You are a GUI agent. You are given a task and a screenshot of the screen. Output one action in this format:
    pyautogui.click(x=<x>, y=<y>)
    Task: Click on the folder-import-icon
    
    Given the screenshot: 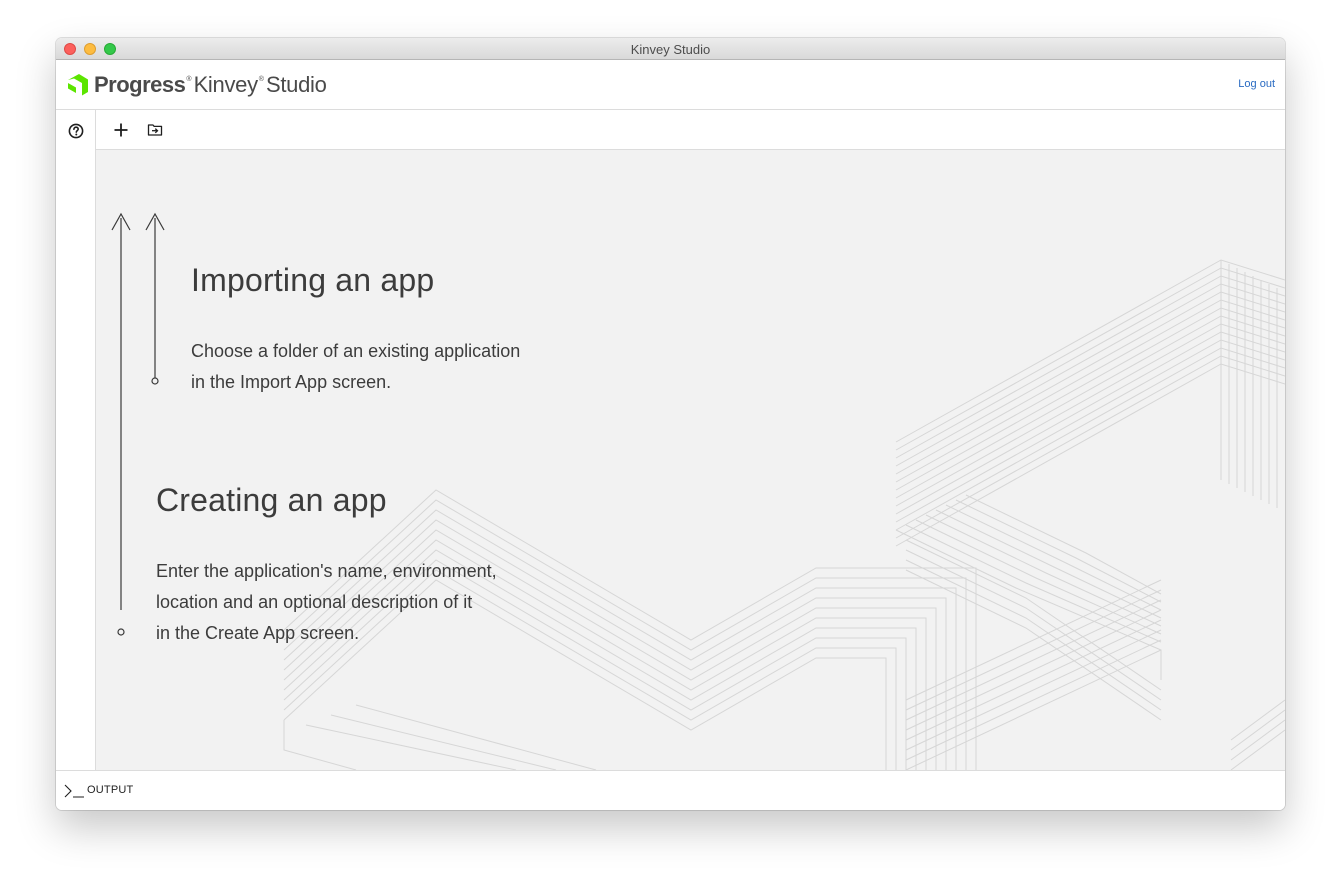 What is the action you would take?
    pyautogui.click(x=155, y=130)
    